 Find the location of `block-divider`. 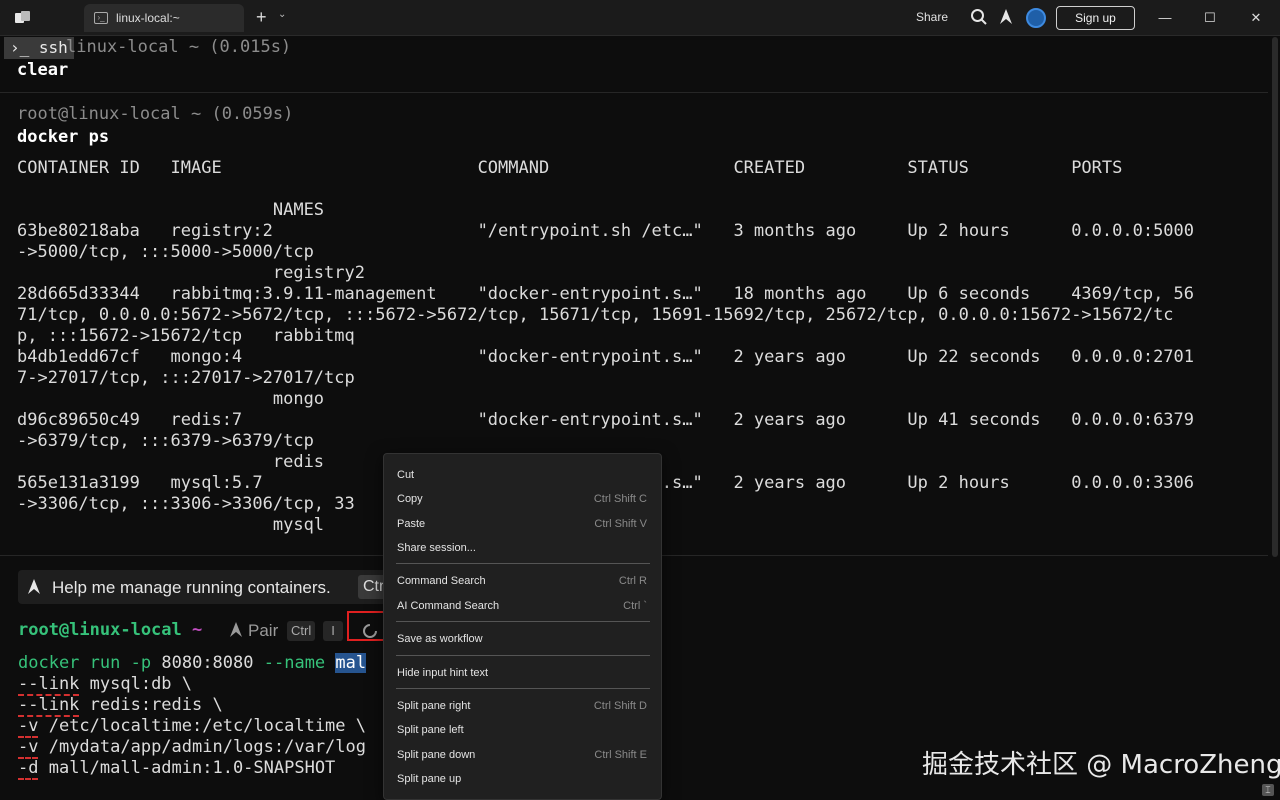

block-divider is located at coordinates (634, 92).